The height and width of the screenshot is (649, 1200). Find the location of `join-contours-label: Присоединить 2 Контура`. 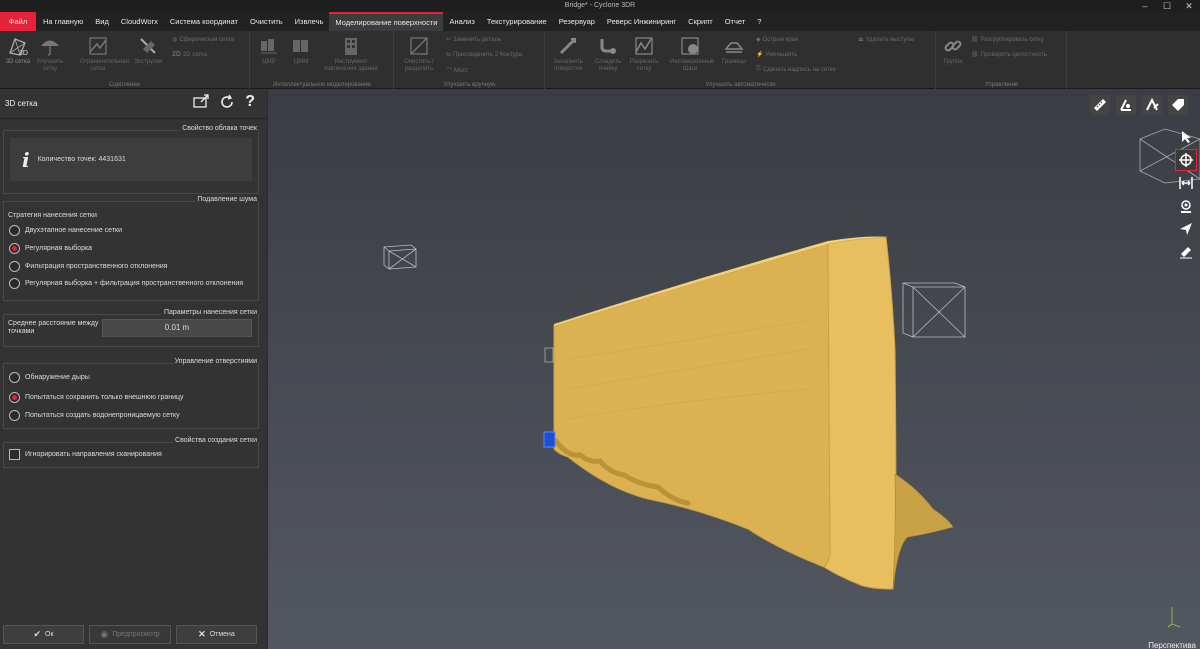

join-contours-label: Присоединить 2 Контура is located at coordinates (488, 54).